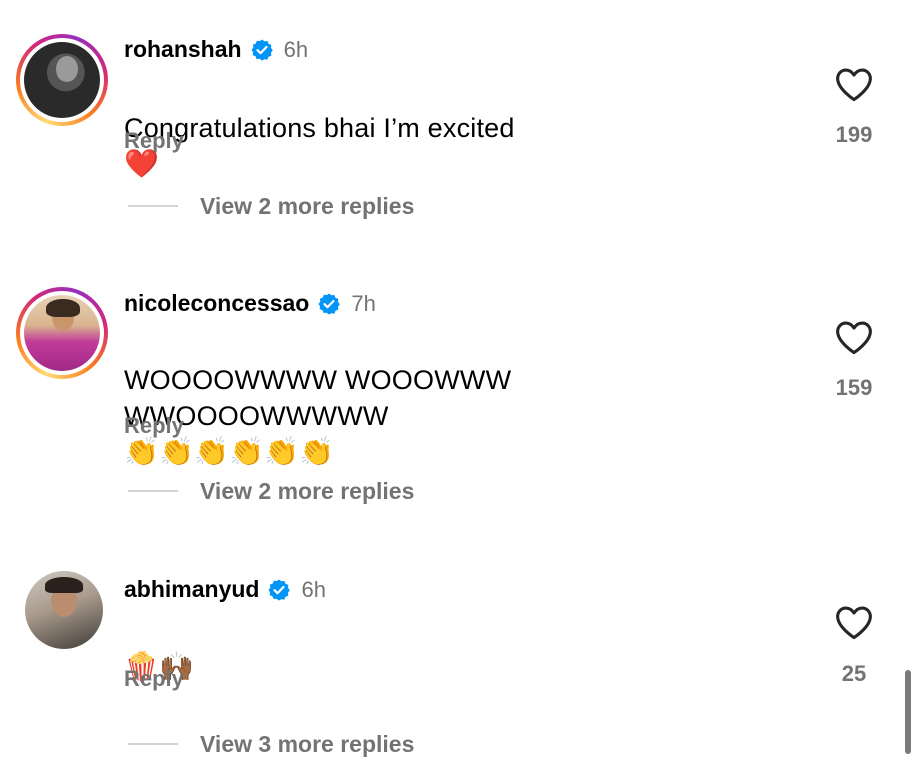 The width and height of the screenshot is (920, 777). Describe the element at coordinates (854, 134) in the screenshot. I see `like-count: 199` at that location.